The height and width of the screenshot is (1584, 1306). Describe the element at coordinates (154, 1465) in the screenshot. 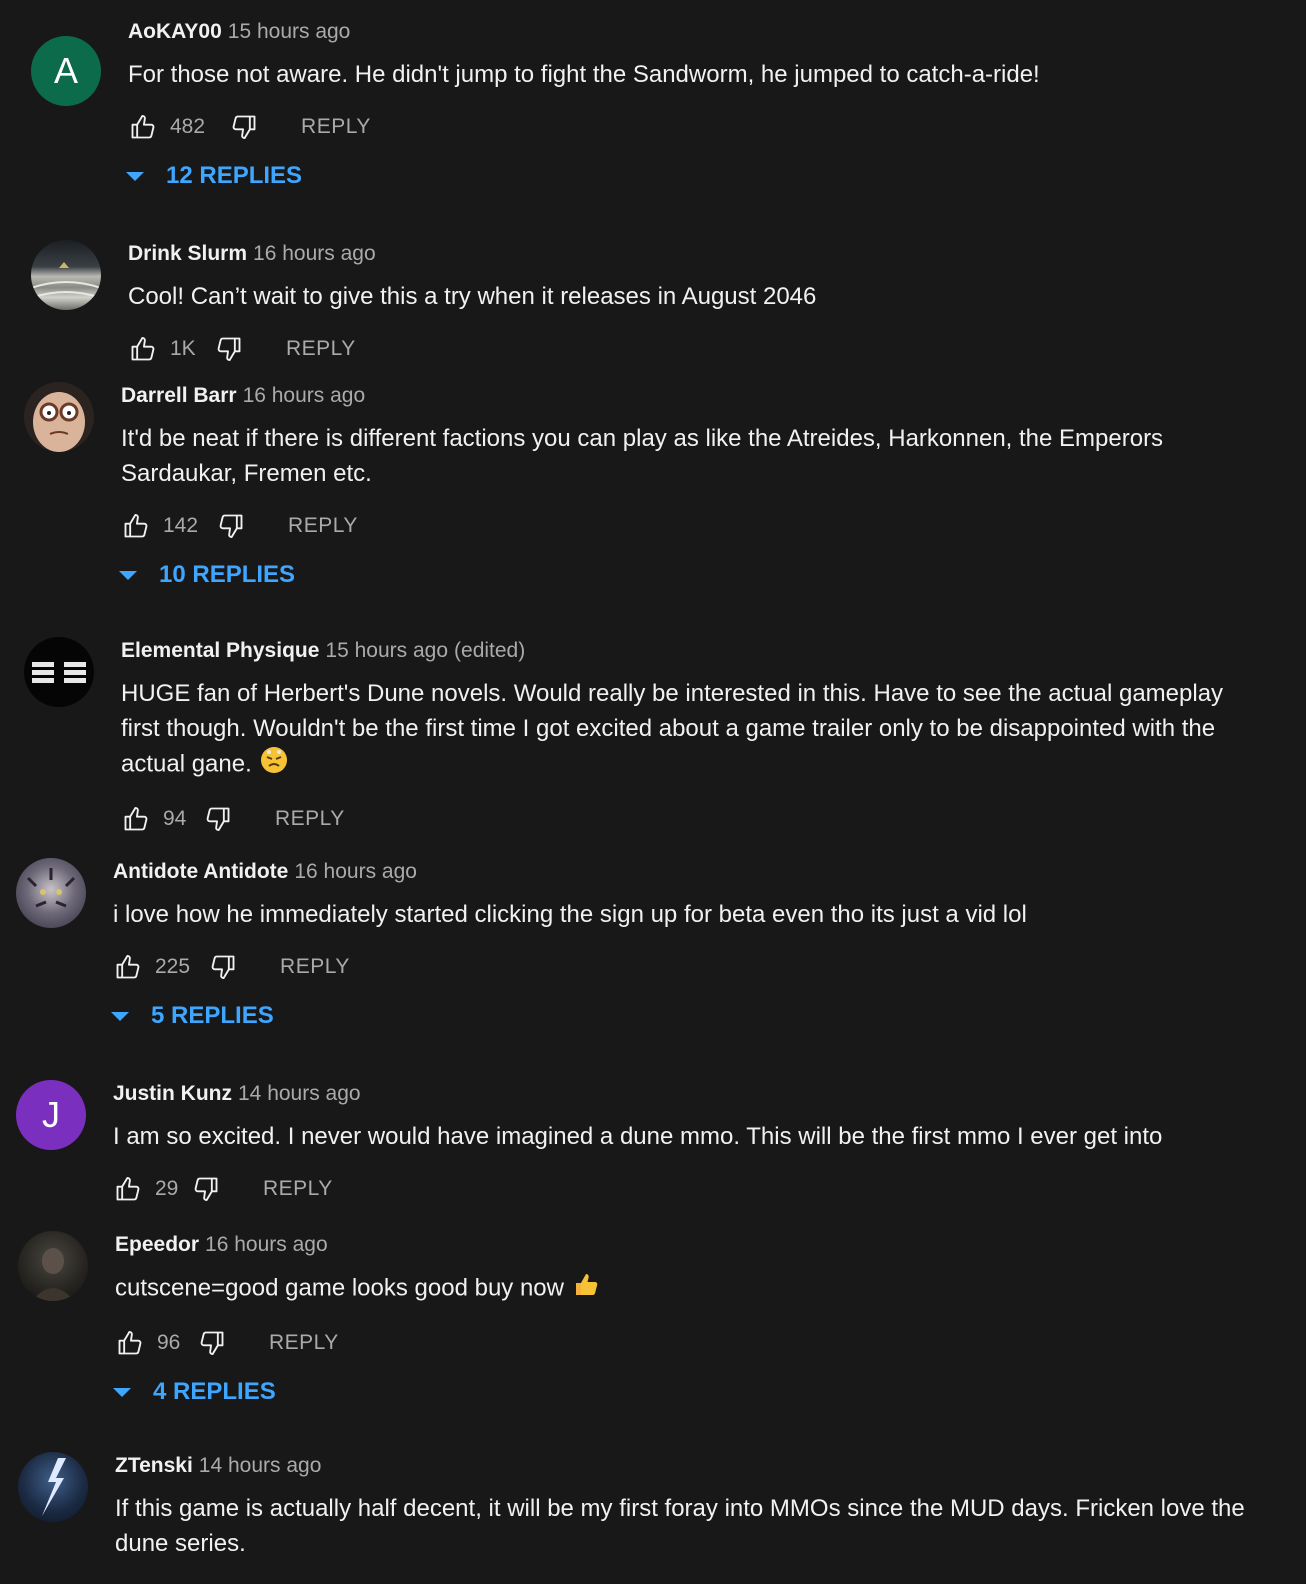

I see `author-name: ZTenski` at that location.